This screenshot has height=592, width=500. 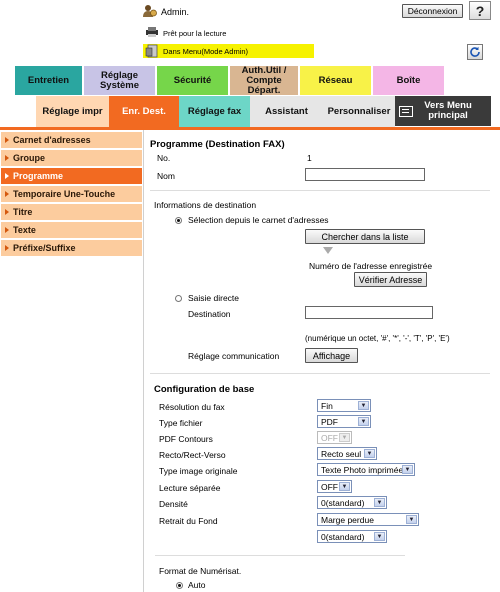 I want to click on tab-securite: Sécurité, so click(x=192, y=80).